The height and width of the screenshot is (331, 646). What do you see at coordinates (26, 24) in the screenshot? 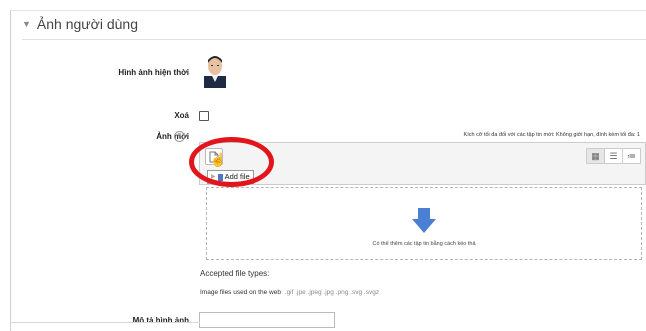
I see `chevron-down-icon: ▼` at bounding box center [26, 24].